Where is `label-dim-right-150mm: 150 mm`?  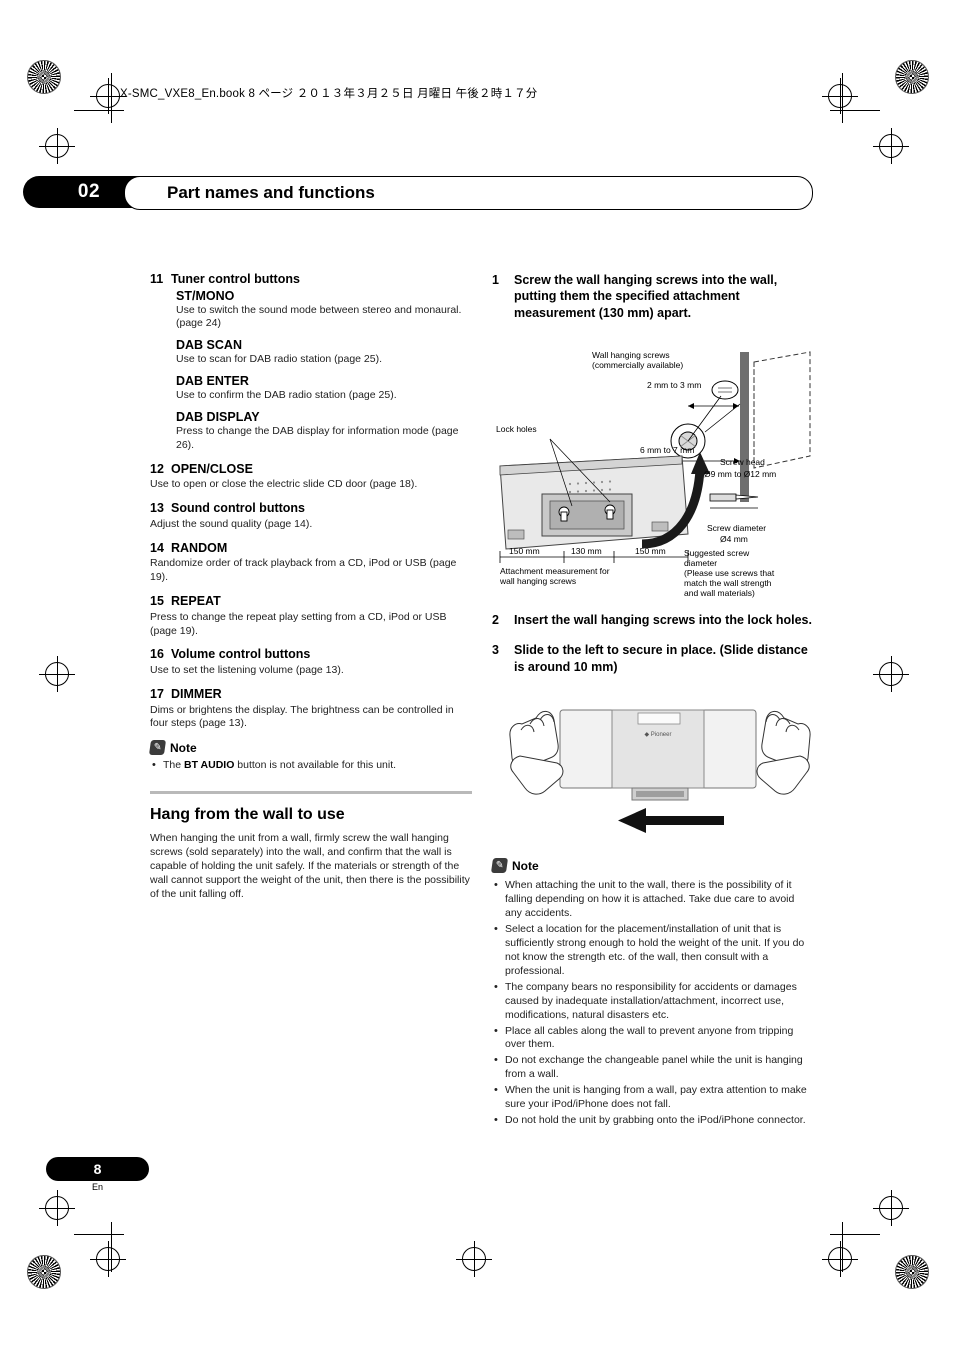 label-dim-right-150mm: 150 mm is located at coordinates (650, 551).